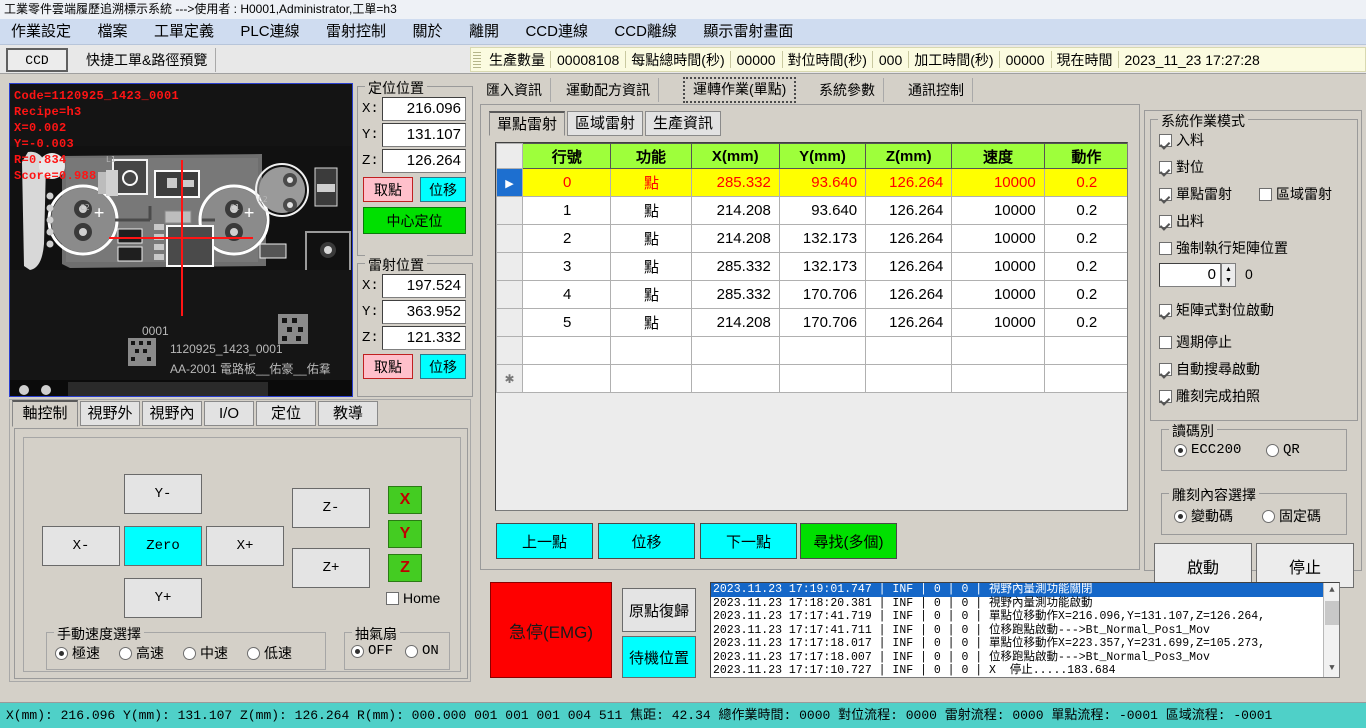  I want to click on fan-option-1: ON, so click(422, 651).